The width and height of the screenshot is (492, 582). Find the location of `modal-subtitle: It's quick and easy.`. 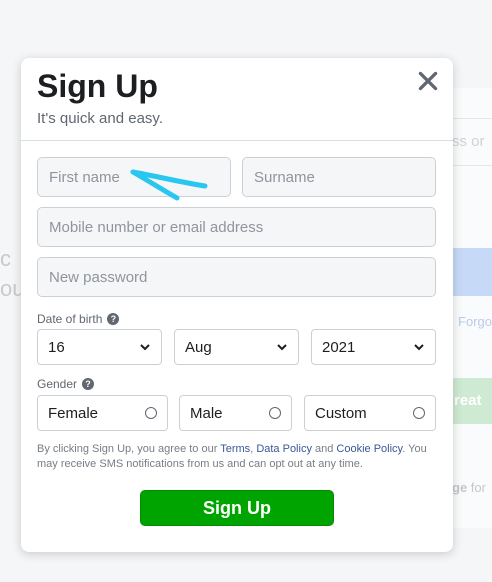

modal-subtitle: It's quick and easy. is located at coordinates (100, 118).